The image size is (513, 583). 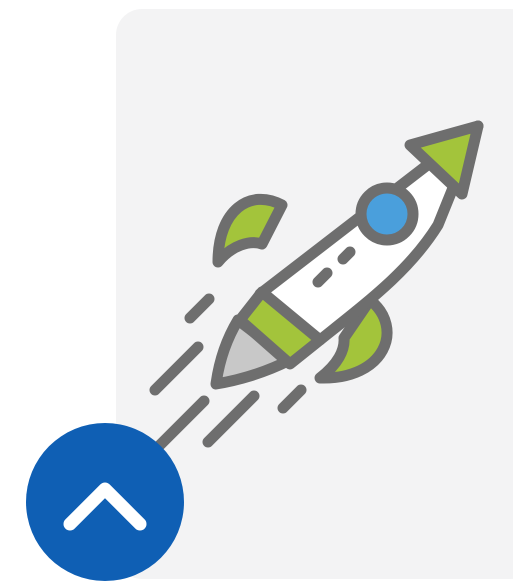 I want to click on rocket-window, so click(x=387, y=214).